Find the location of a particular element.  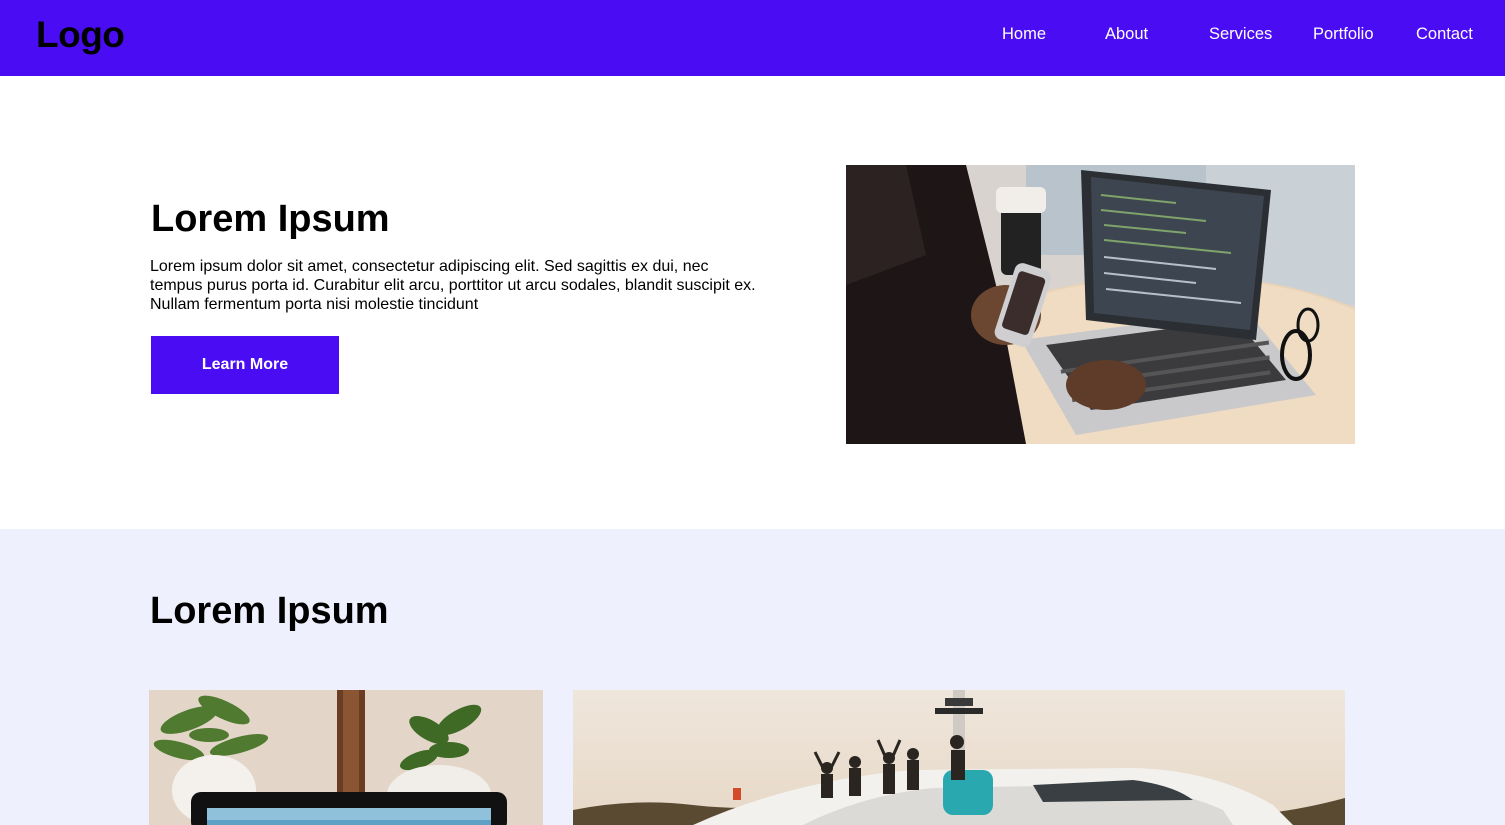

hero-image-laptop is located at coordinates (1100, 304).